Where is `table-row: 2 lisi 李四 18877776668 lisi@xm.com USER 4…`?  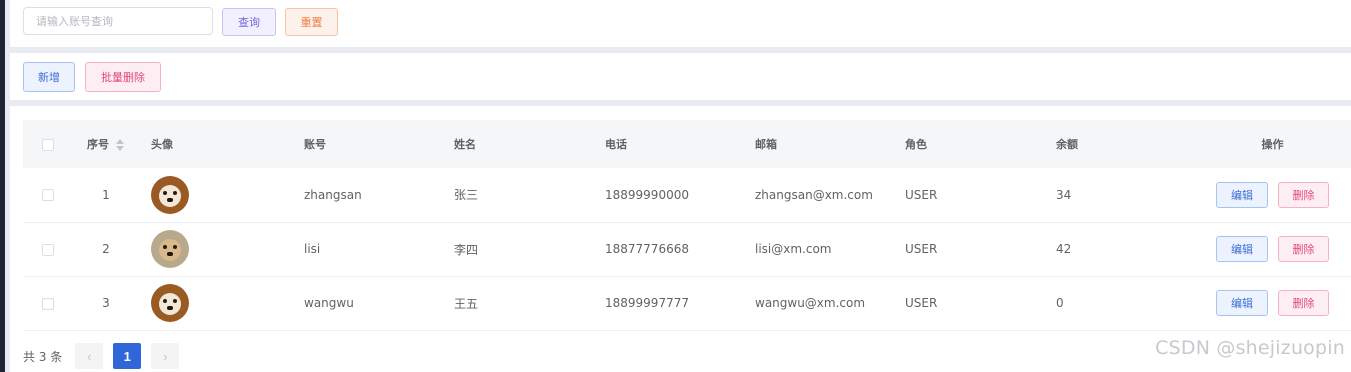 table-row: 2 lisi 李四 18877776668 lisi@xm.com USER 4… is located at coordinates (687, 249).